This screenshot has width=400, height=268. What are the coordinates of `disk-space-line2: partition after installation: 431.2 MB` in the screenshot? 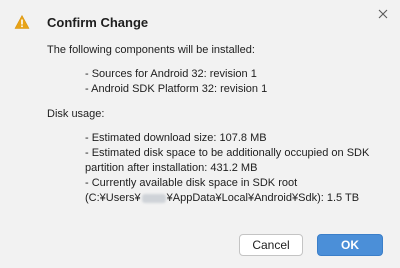 It's located at (171, 168).